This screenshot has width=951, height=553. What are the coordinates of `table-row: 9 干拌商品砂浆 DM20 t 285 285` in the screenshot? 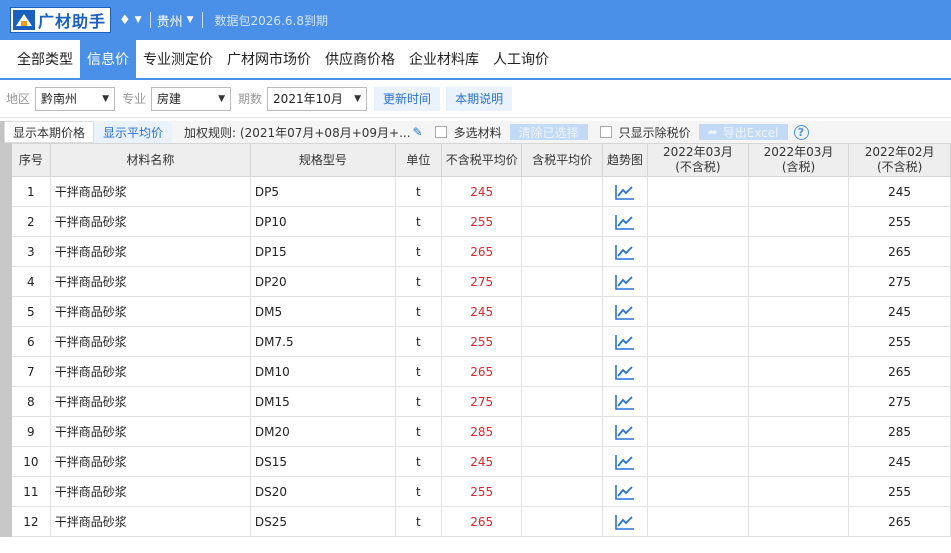 It's located at (478, 431).